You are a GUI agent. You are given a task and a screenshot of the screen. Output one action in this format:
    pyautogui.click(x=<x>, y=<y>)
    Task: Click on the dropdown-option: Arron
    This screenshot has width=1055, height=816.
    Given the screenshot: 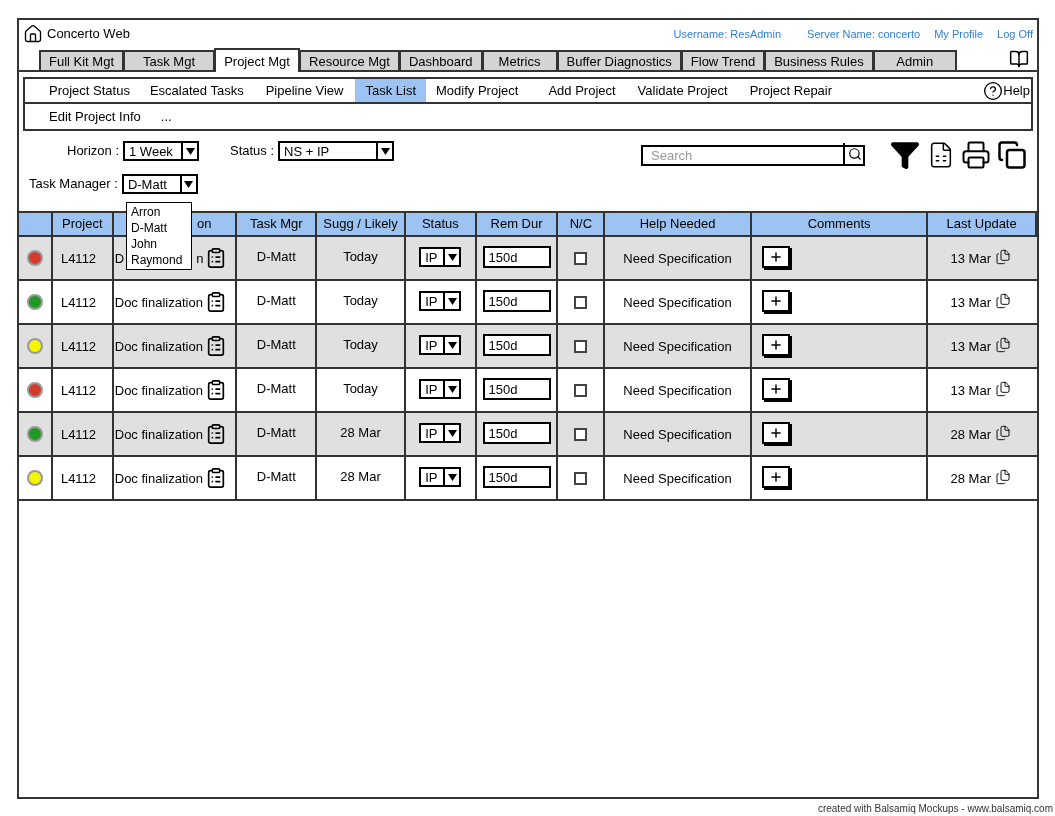 What is the action you would take?
    pyautogui.click(x=159, y=212)
    